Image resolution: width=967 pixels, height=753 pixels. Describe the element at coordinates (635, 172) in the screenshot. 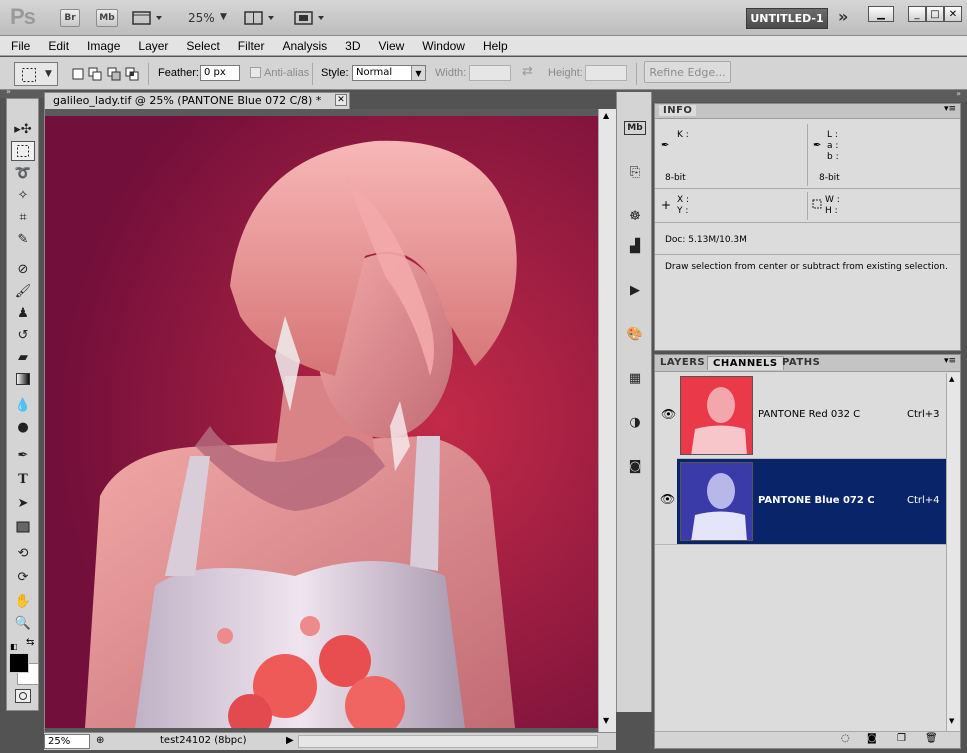

I see `history-panel-button: ⎘` at that location.